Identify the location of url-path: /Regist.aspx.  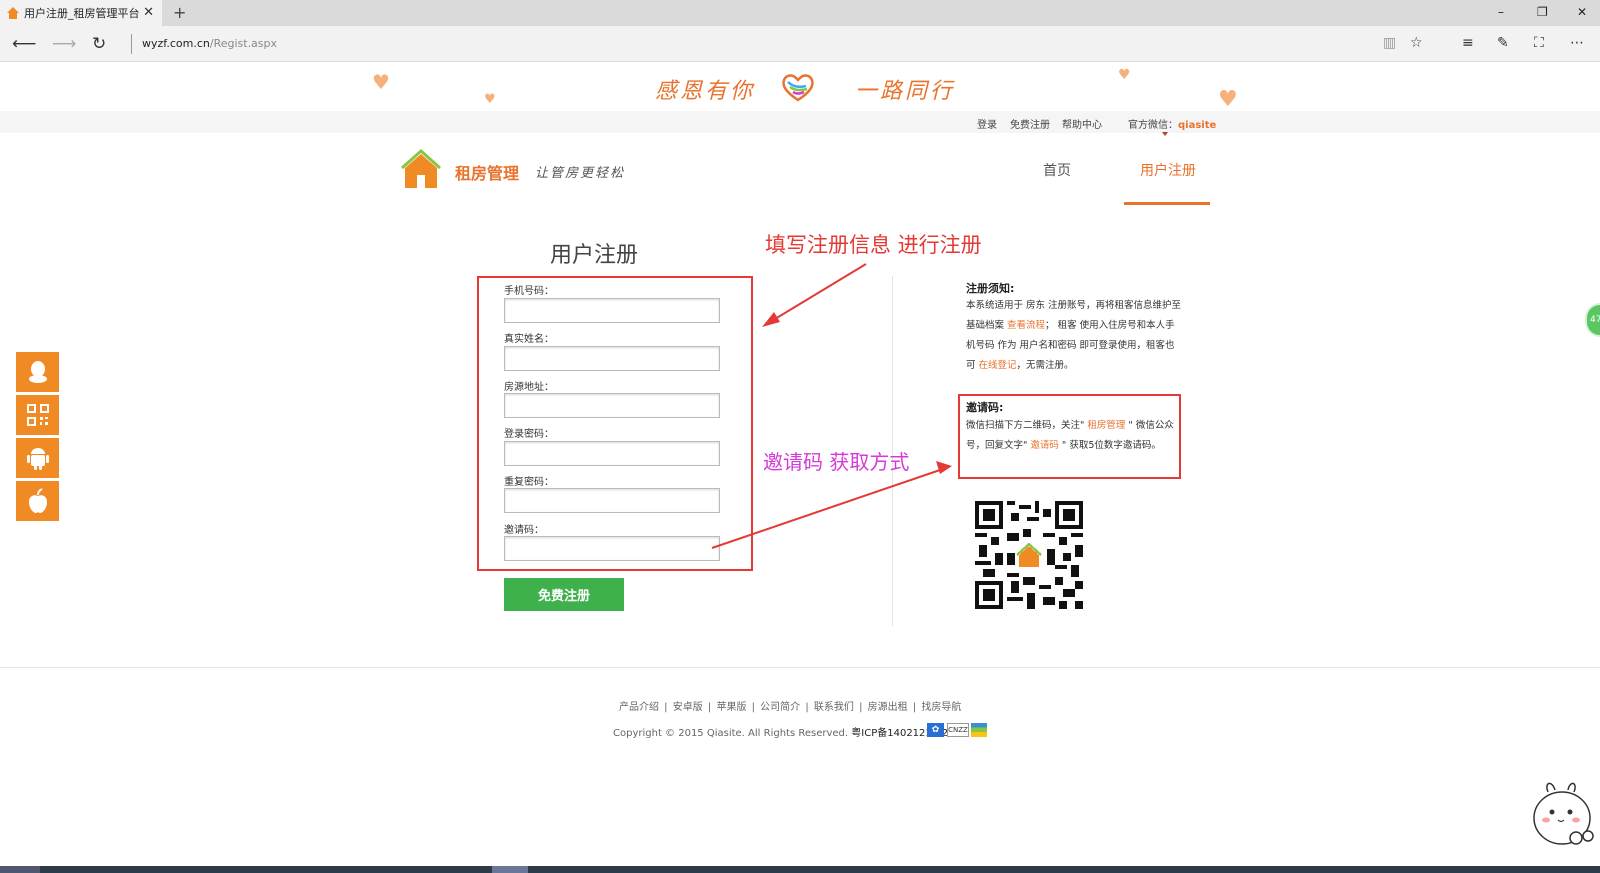
(243, 43).